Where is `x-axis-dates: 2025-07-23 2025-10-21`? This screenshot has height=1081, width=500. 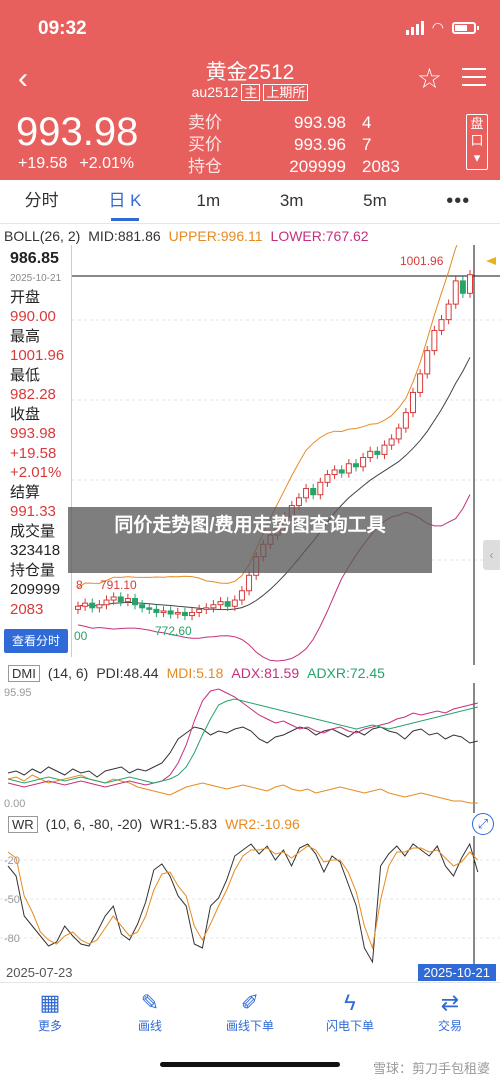 x-axis-dates: 2025-07-23 2025-10-21 is located at coordinates (250, 973).